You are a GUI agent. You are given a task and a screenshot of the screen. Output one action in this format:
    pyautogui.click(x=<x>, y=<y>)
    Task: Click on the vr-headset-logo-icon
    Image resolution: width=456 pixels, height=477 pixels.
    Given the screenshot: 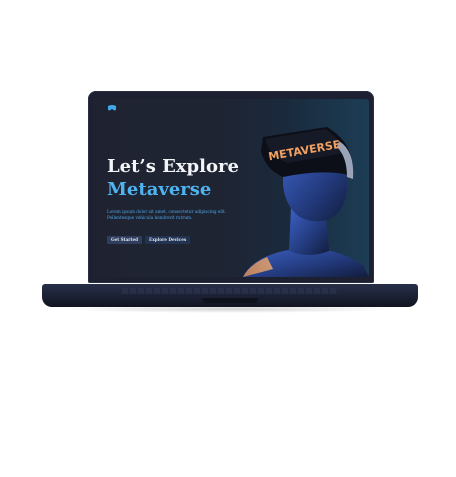 What is the action you would take?
    pyautogui.click(x=112, y=108)
    